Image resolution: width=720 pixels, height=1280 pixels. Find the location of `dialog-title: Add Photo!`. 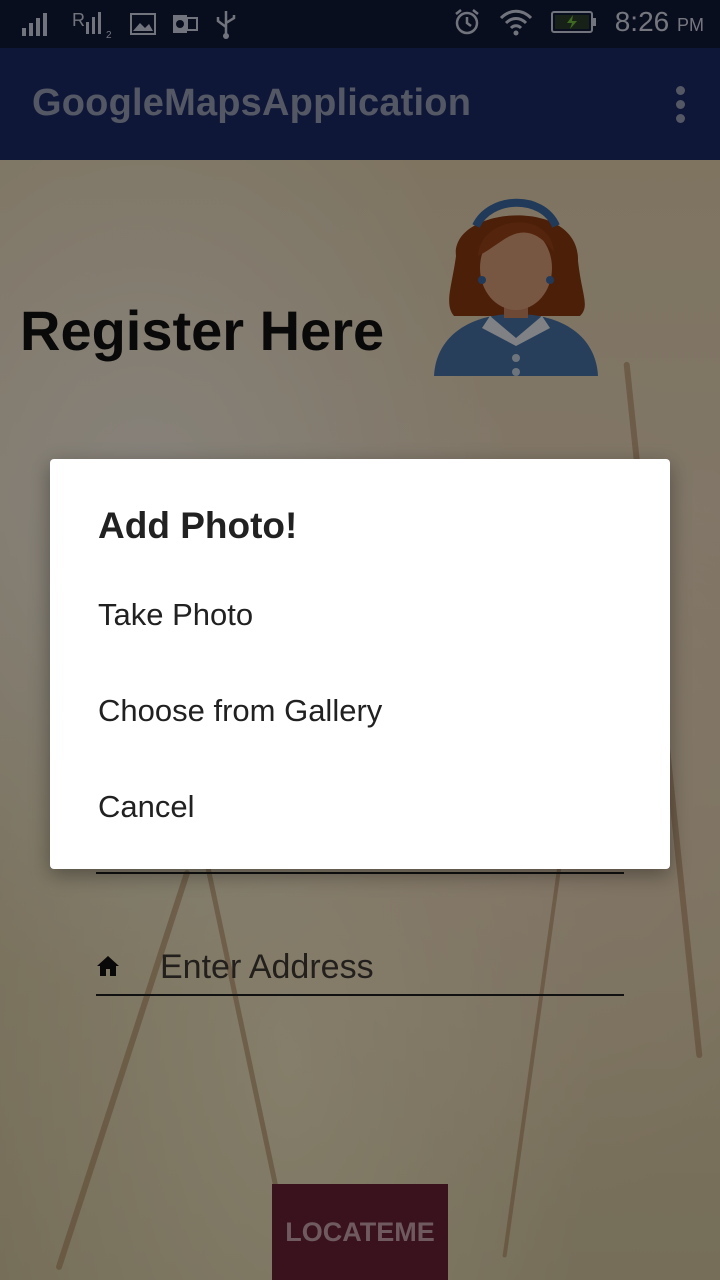

dialog-title: Add Photo! is located at coordinates (198, 525).